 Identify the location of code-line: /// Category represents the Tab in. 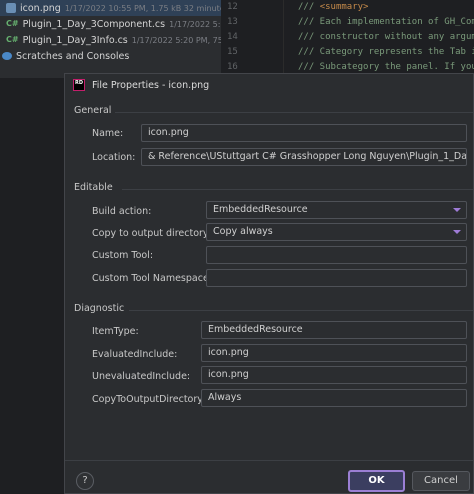
(386, 52).